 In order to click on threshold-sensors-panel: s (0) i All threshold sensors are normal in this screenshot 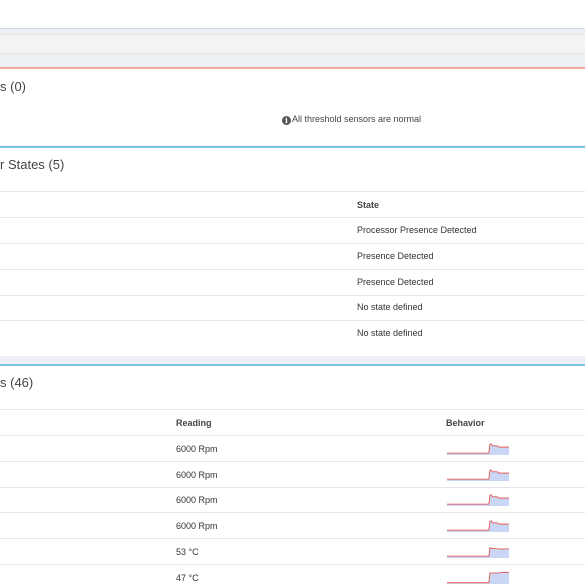, I will do `click(292, 106)`.